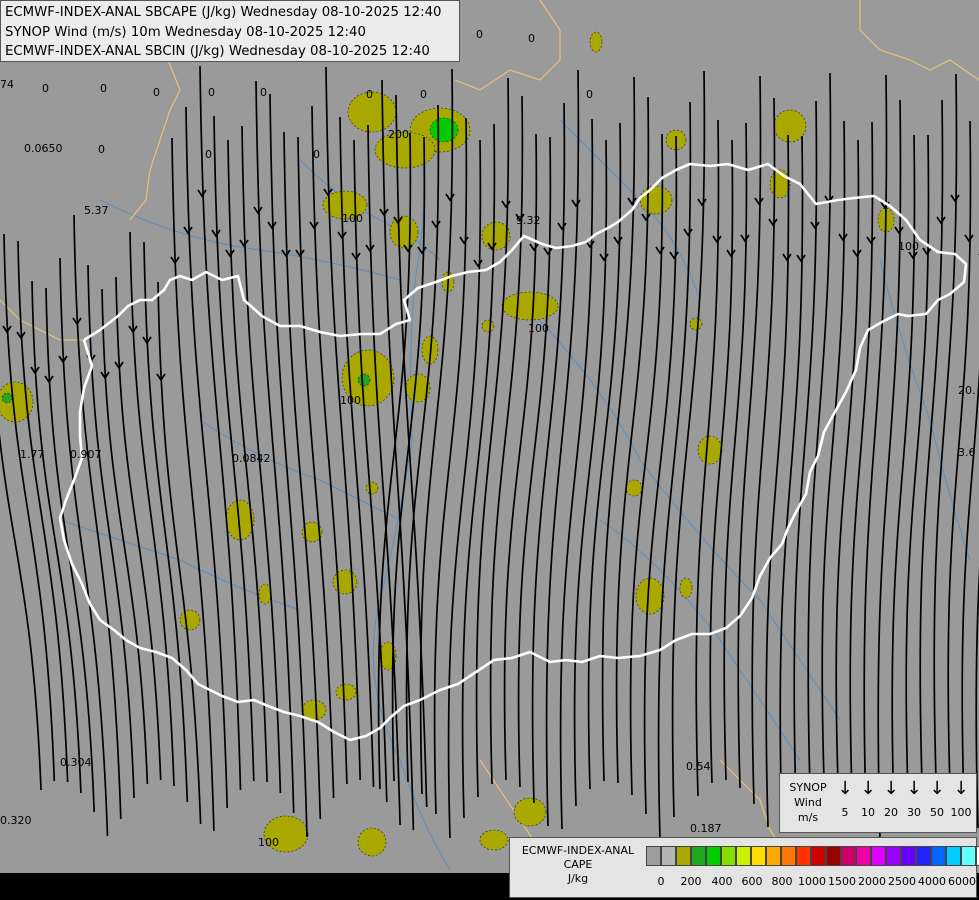 The height and width of the screenshot is (900, 979). I want to click on cape-tick: 4000, so click(932, 881).